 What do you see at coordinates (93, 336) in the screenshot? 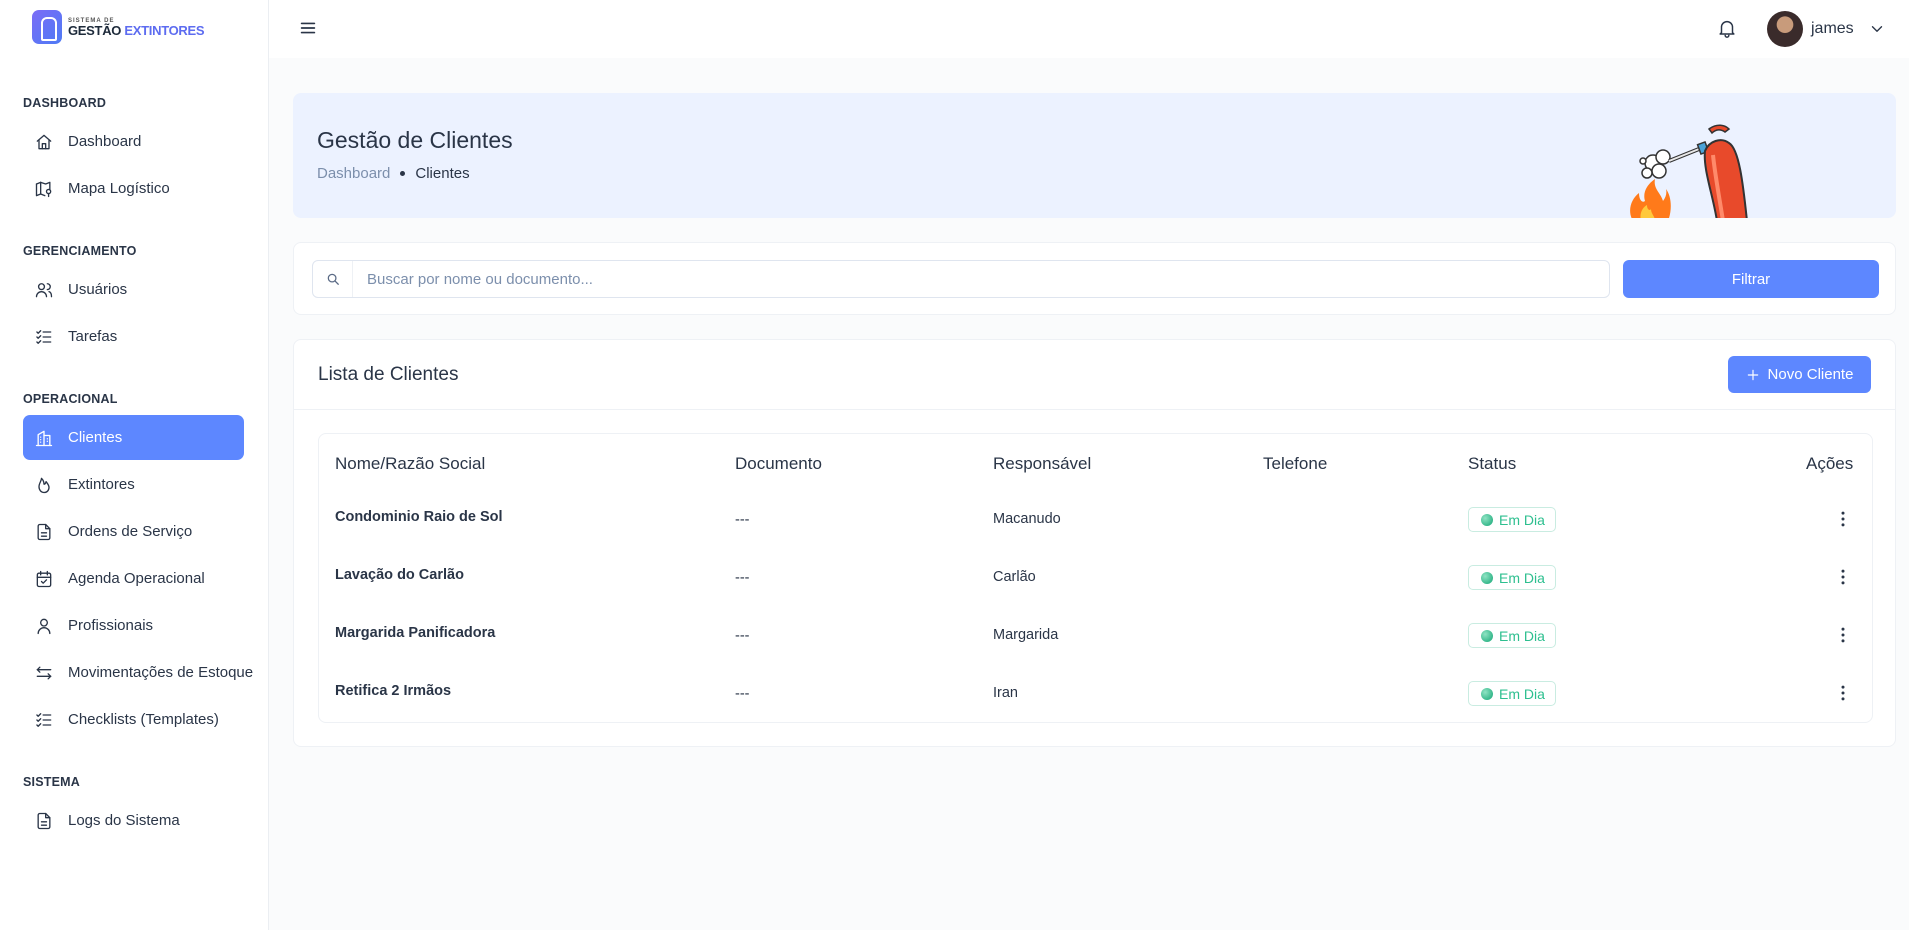
I see `sidebar-item-label: Tarefas` at bounding box center [93, 336].